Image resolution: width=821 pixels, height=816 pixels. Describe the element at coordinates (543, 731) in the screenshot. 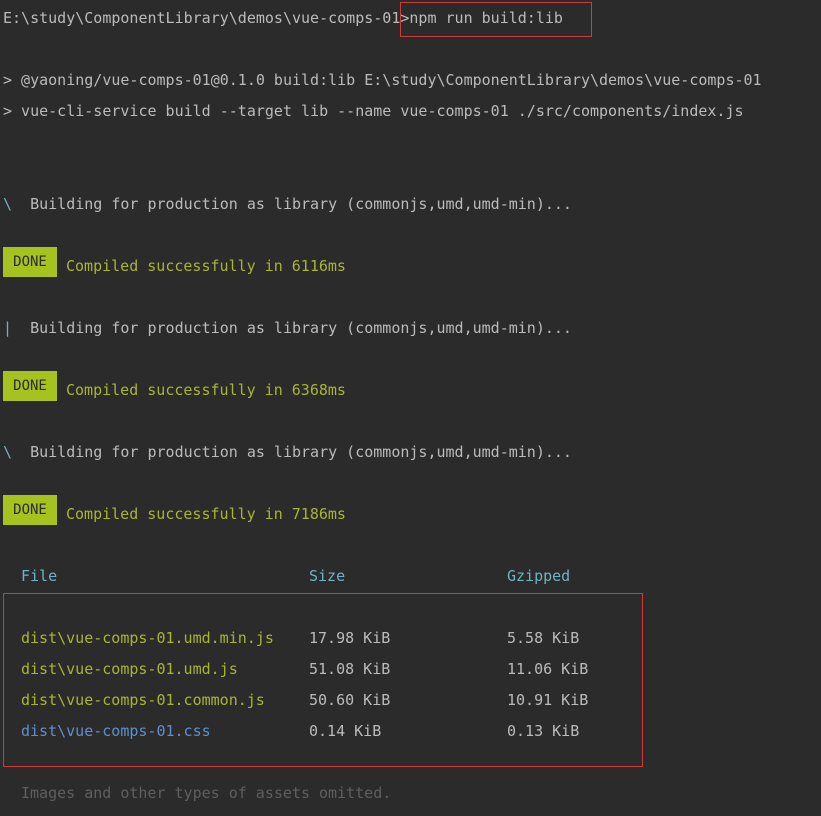

I see `file-gzipped: 0.13 KiB` at that location.